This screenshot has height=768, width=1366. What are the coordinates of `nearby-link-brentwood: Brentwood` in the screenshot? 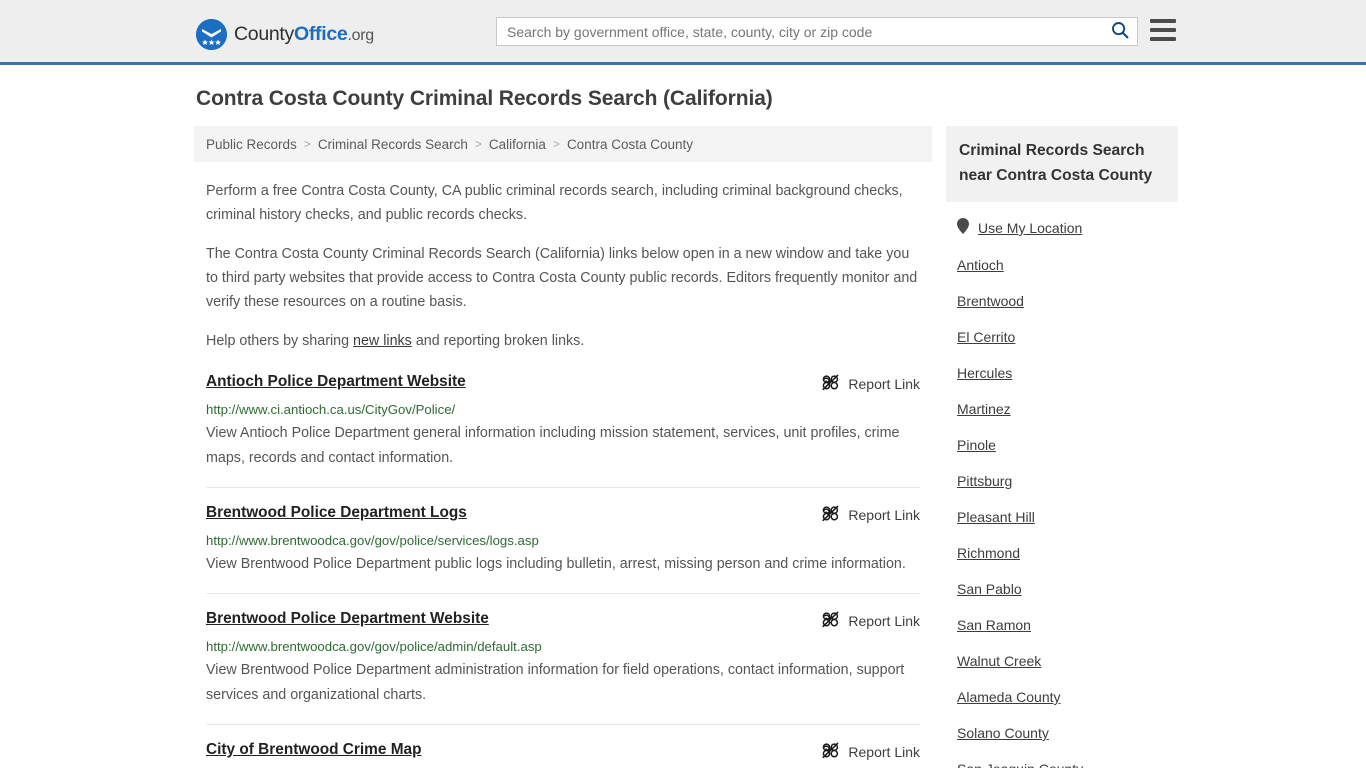 It's located at (1062, 301).